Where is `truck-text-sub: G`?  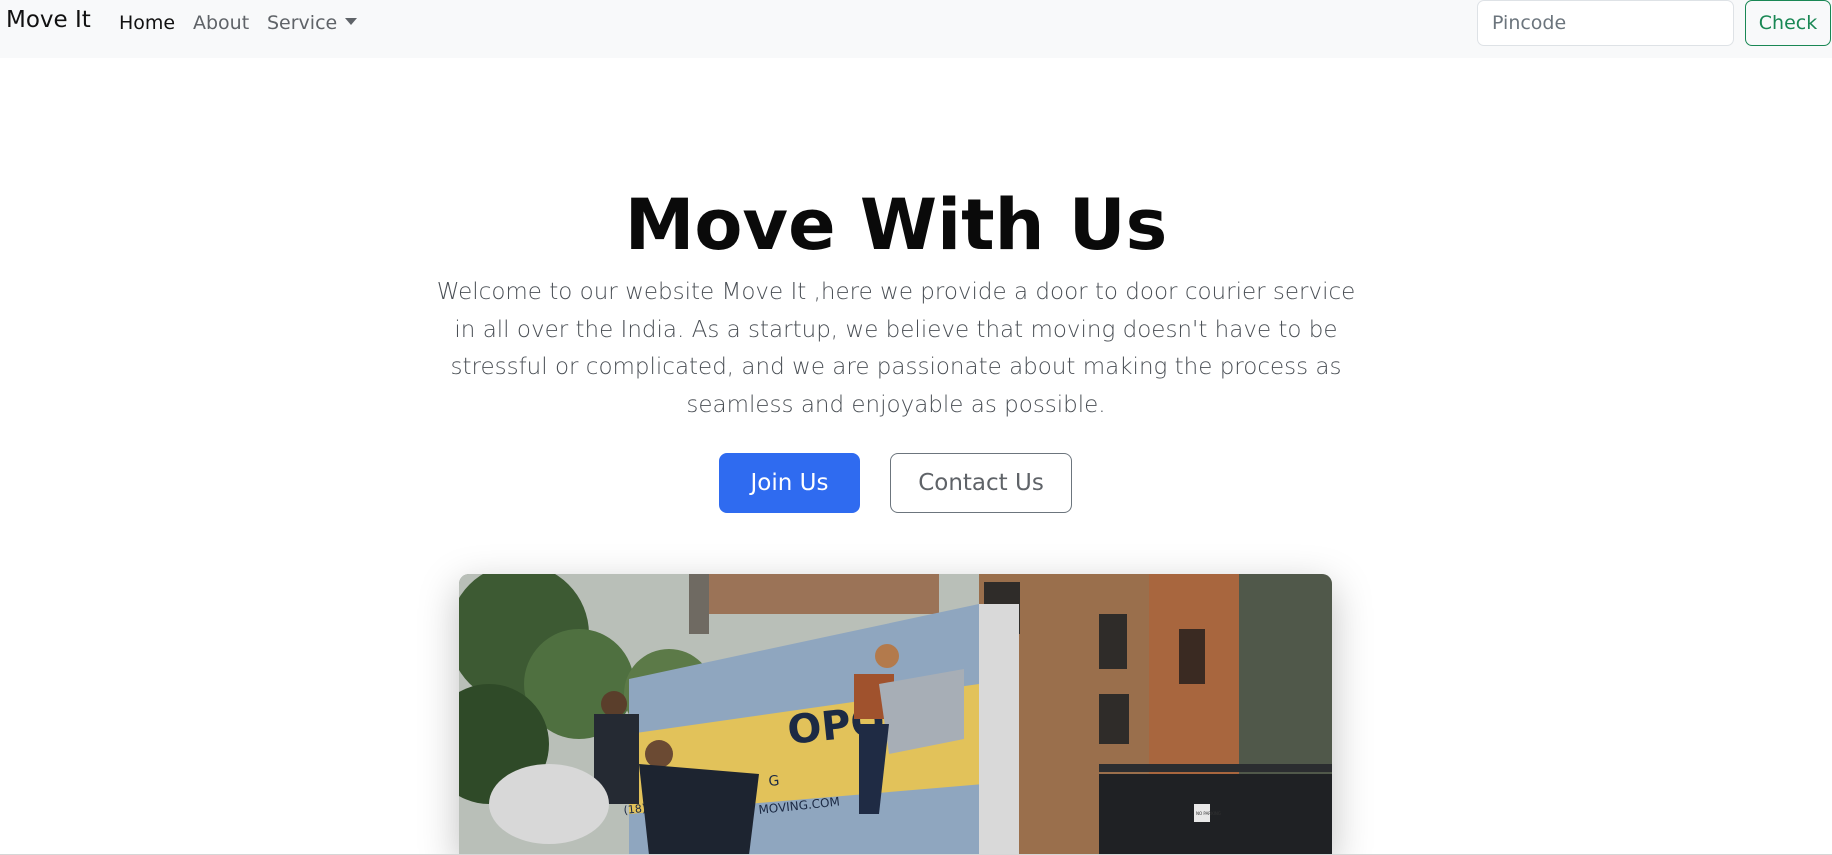
truck-text-sub: G is located at coordinates (774, 781).